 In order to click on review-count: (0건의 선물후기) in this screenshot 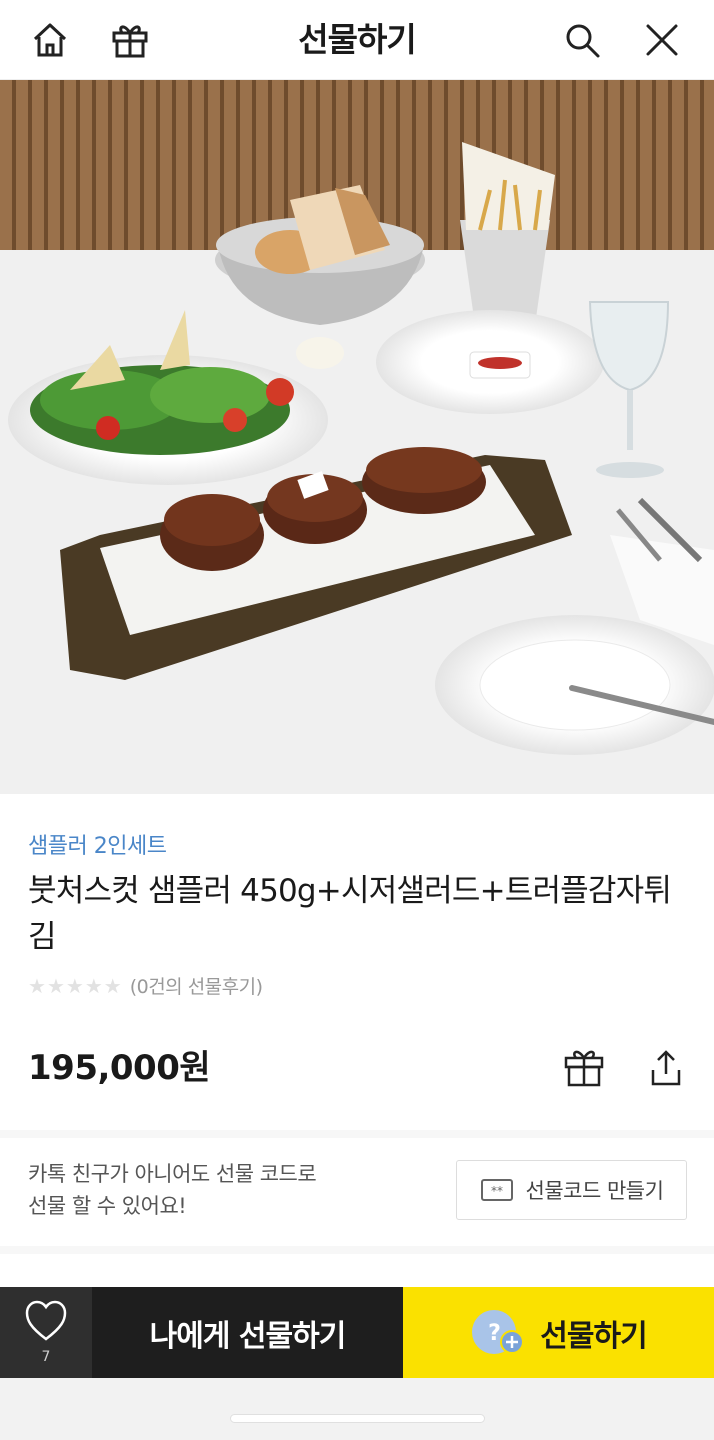, I will do `click(196, 987)`.